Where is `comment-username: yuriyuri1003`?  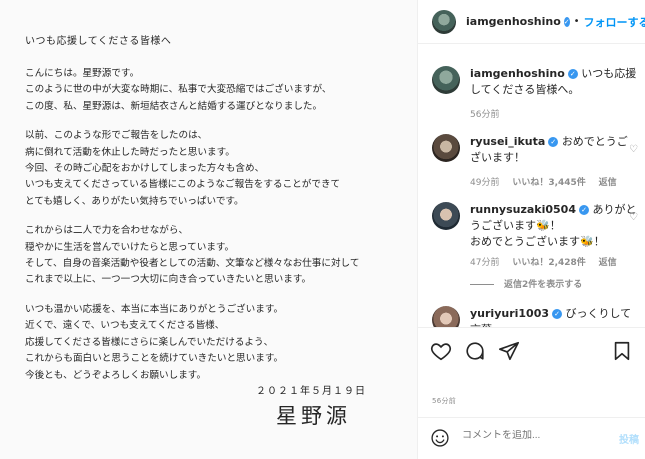
comment-username: yuriyuri1003 is located at coordinates (509, 313).